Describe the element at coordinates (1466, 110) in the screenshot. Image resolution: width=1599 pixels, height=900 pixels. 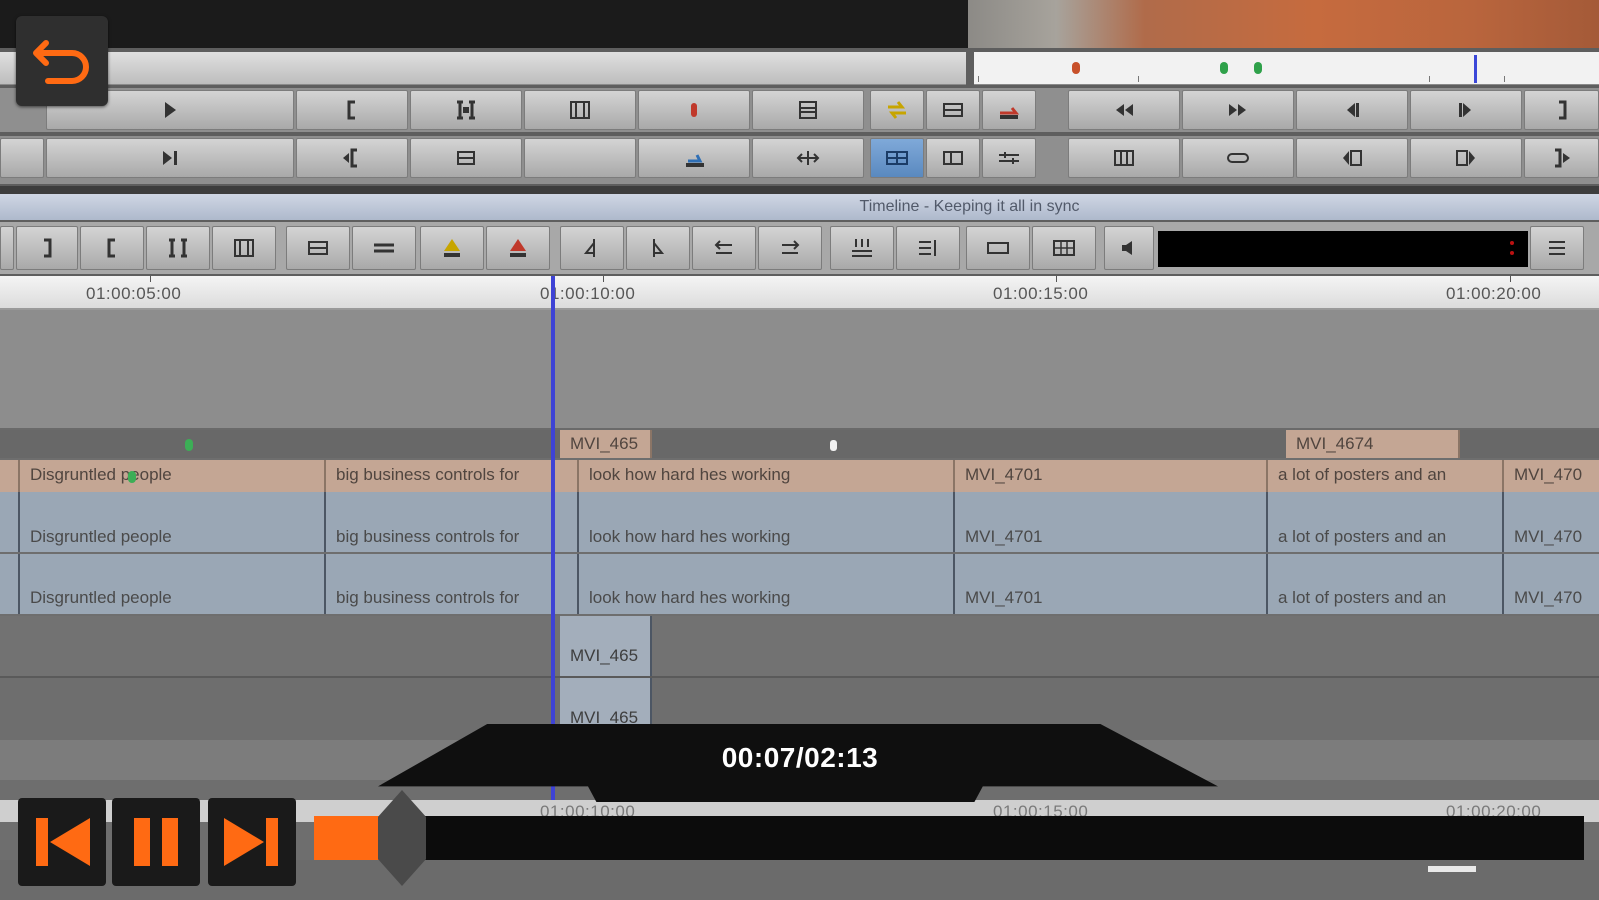
I see `step-forward-icon` at that location.